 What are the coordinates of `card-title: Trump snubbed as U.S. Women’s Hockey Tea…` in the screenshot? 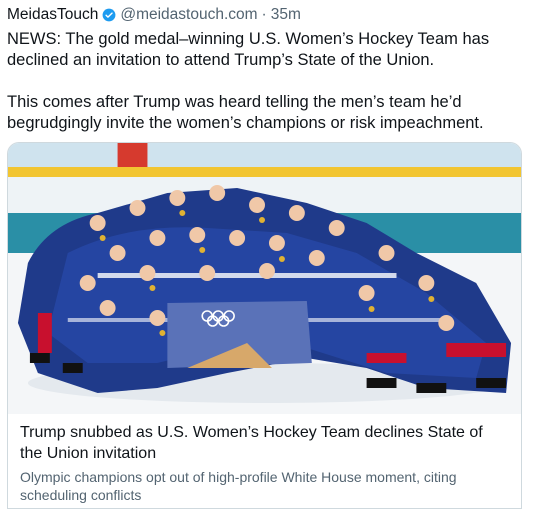 It's located at (264, 443).